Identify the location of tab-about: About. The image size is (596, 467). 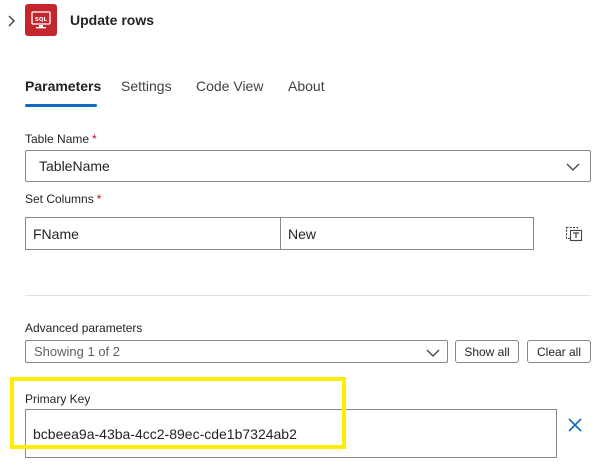
(306, 86).